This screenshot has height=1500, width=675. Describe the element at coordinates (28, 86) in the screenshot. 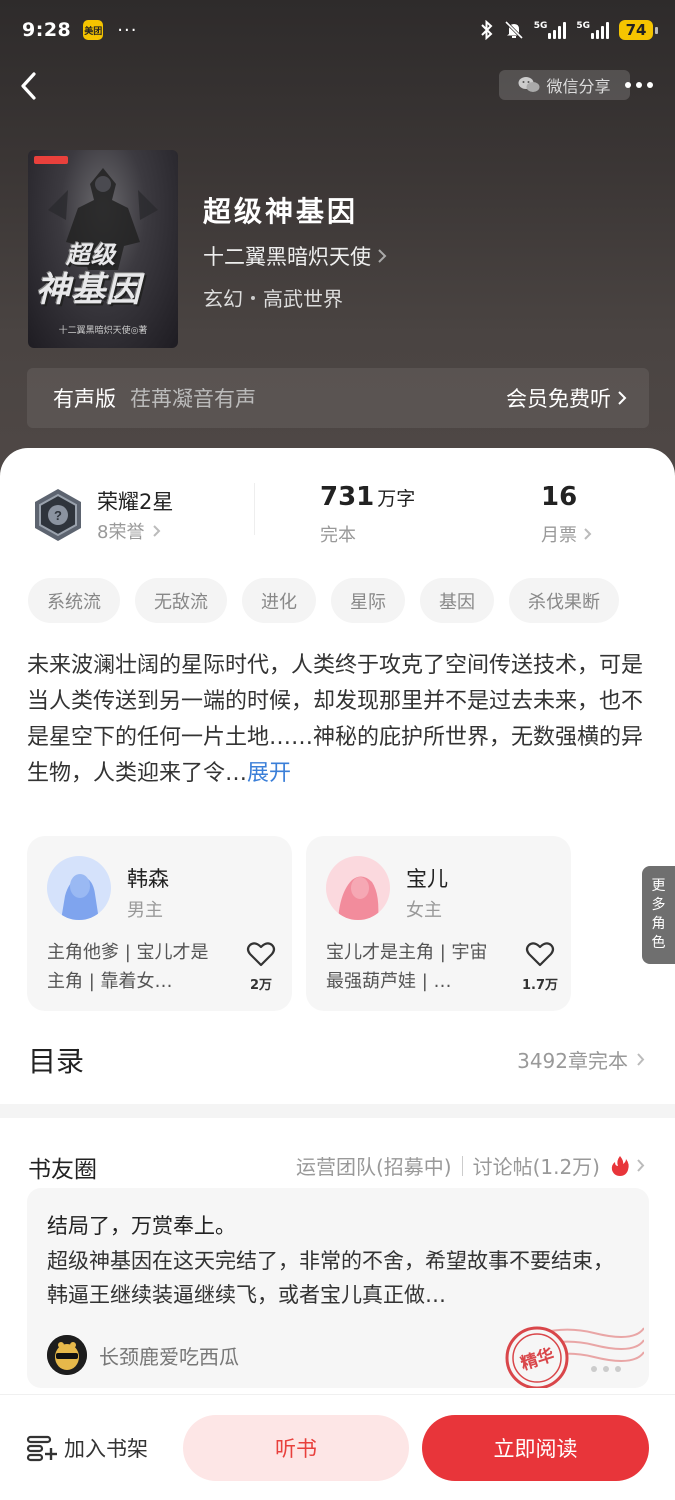

I see `back-arrow-icon` at that location.